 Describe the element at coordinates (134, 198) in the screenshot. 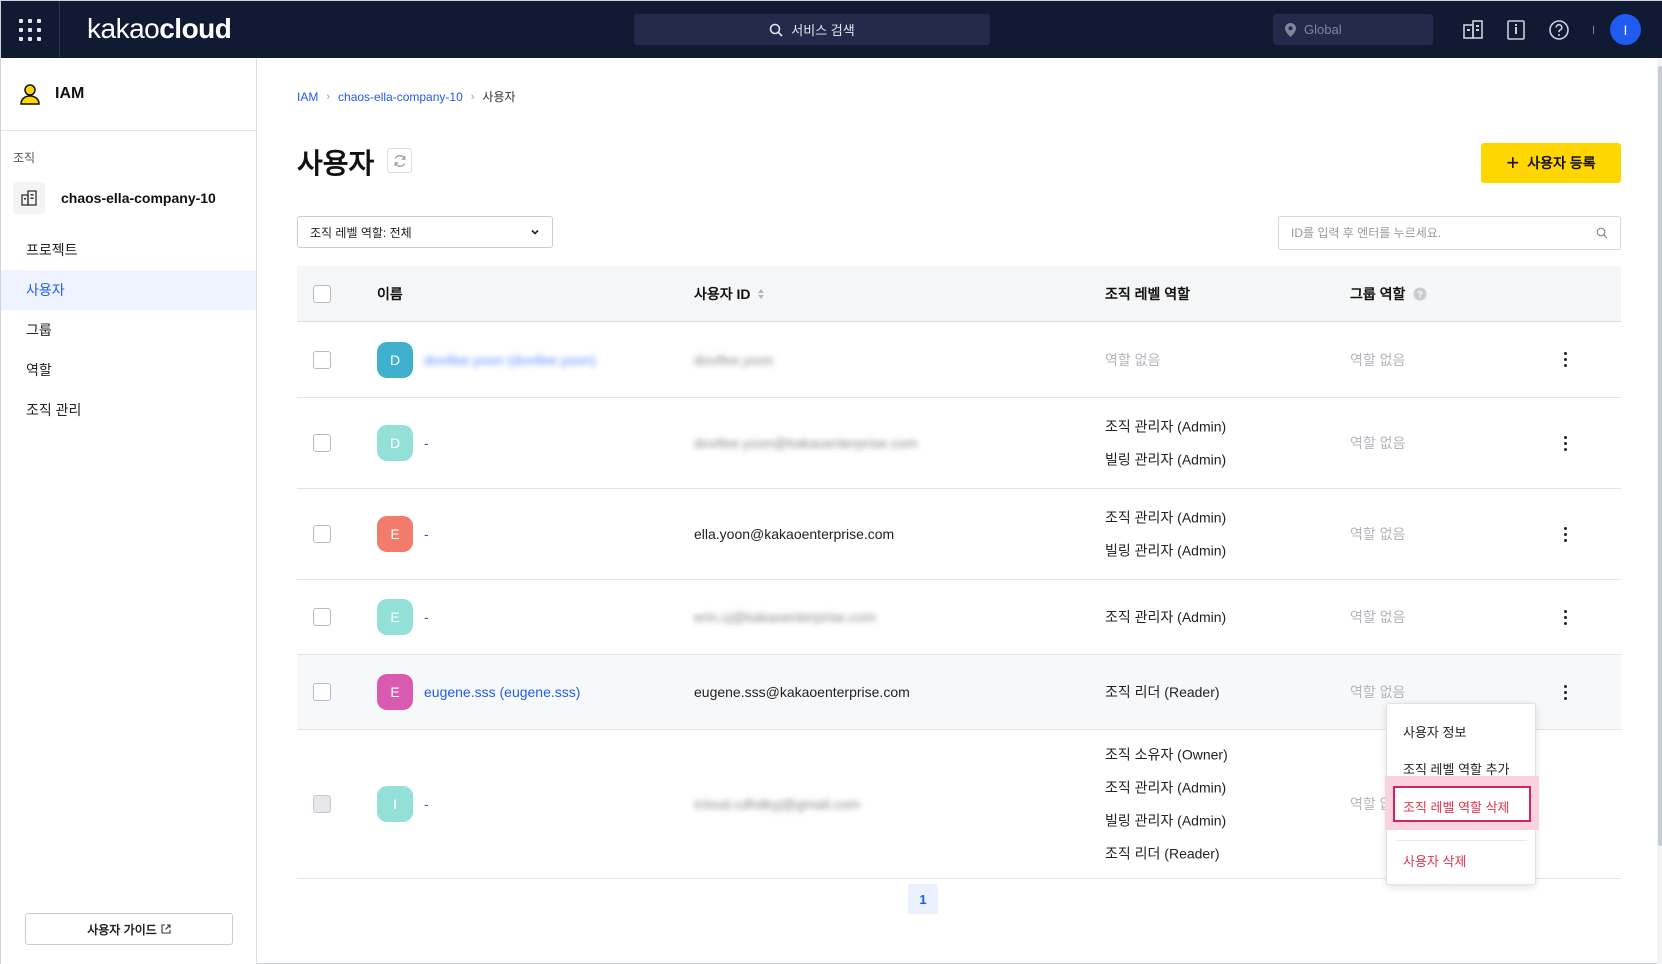

I see `org-selector: chaos-ella-company-10` at that location.